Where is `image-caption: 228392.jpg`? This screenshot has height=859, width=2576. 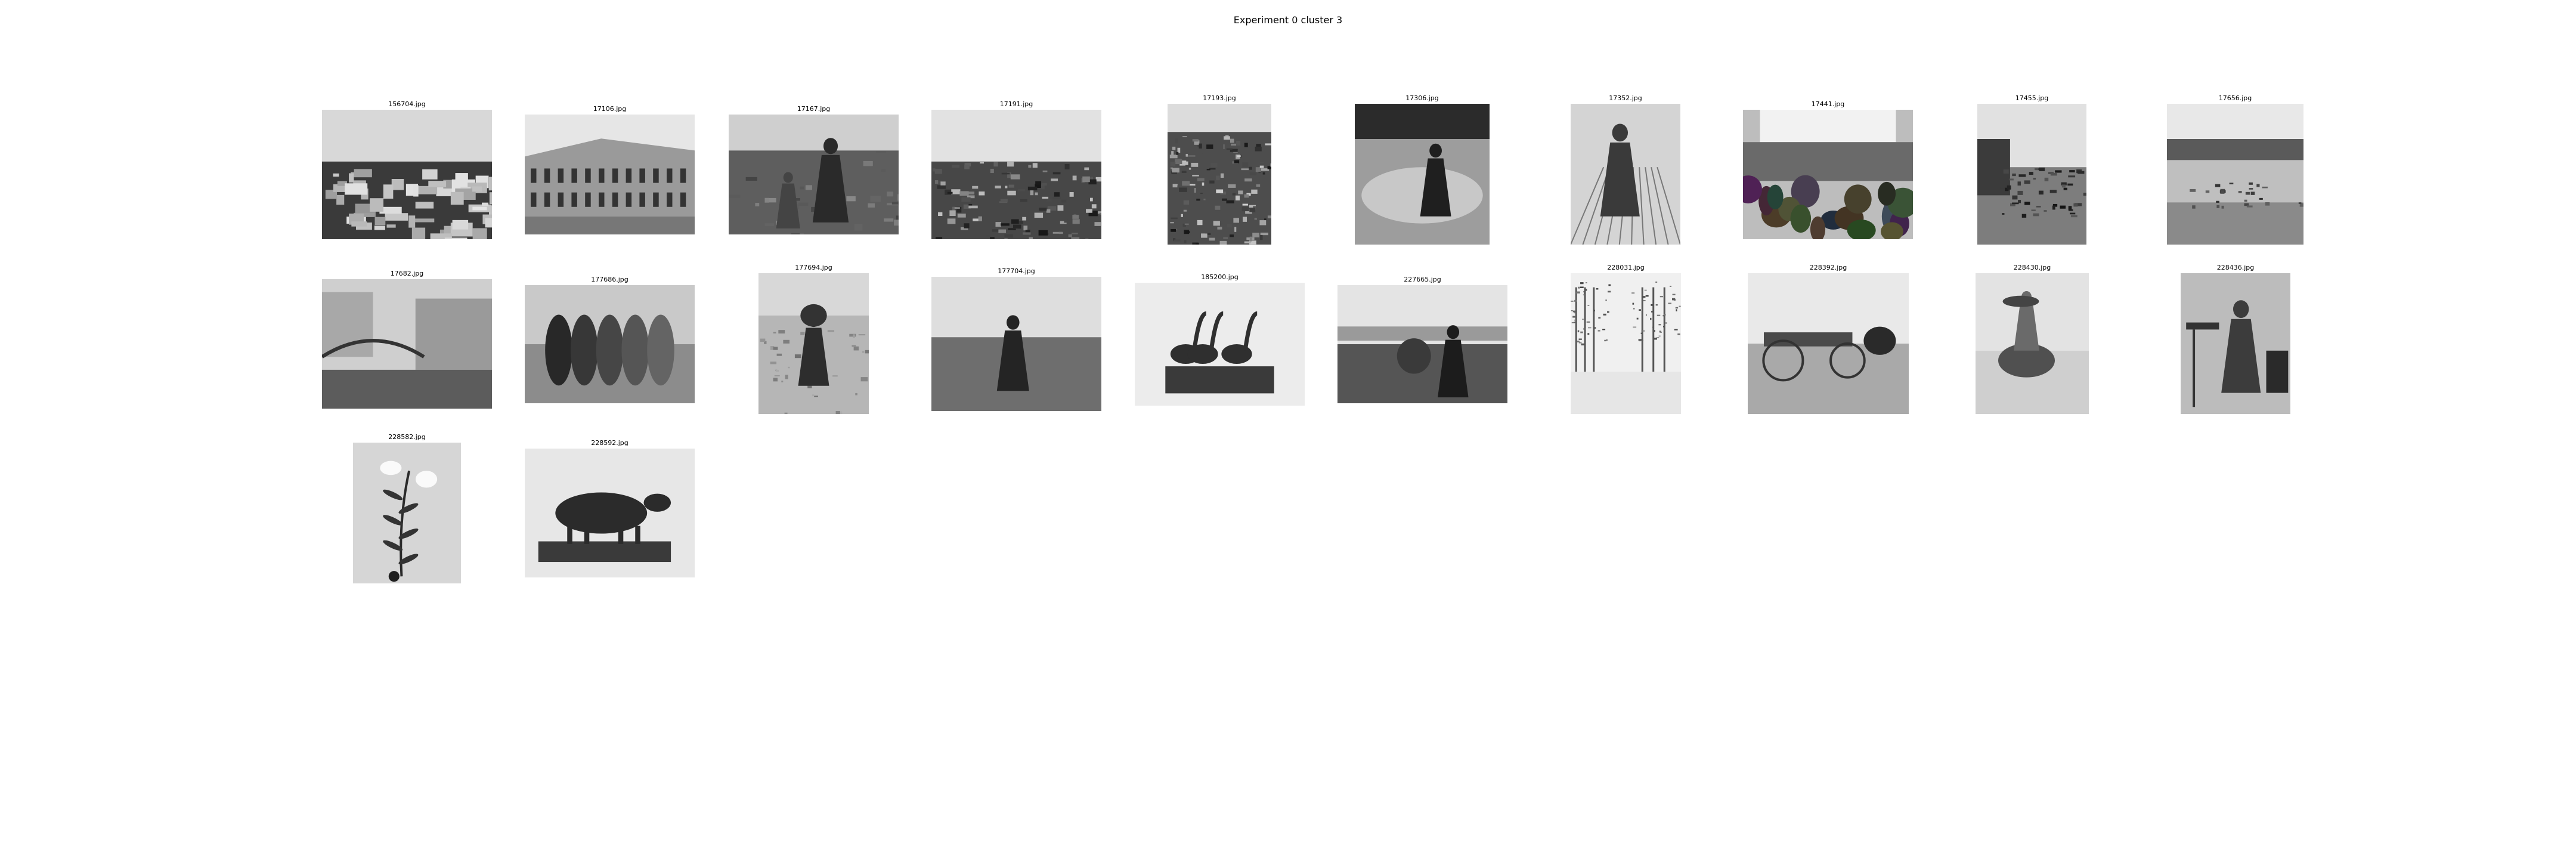 image-caption: 228392.jpg is located at coordinates (1828, 267).